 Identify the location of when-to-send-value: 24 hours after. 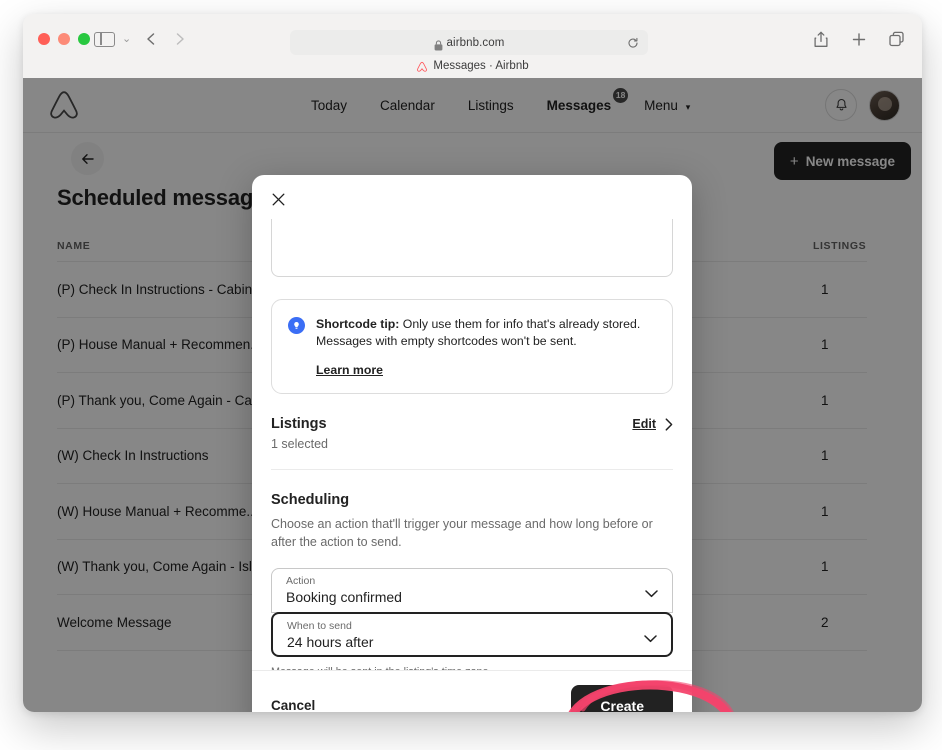
(330, 642).